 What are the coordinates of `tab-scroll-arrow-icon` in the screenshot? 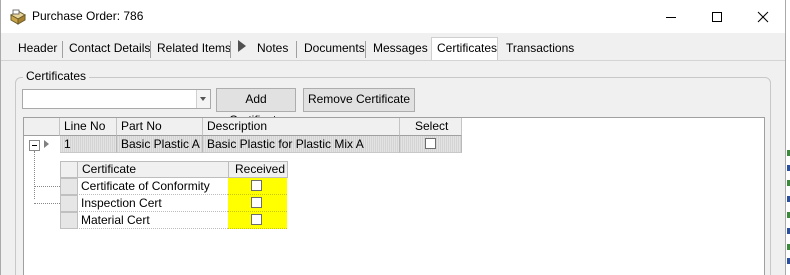 It's located at (242, 47).